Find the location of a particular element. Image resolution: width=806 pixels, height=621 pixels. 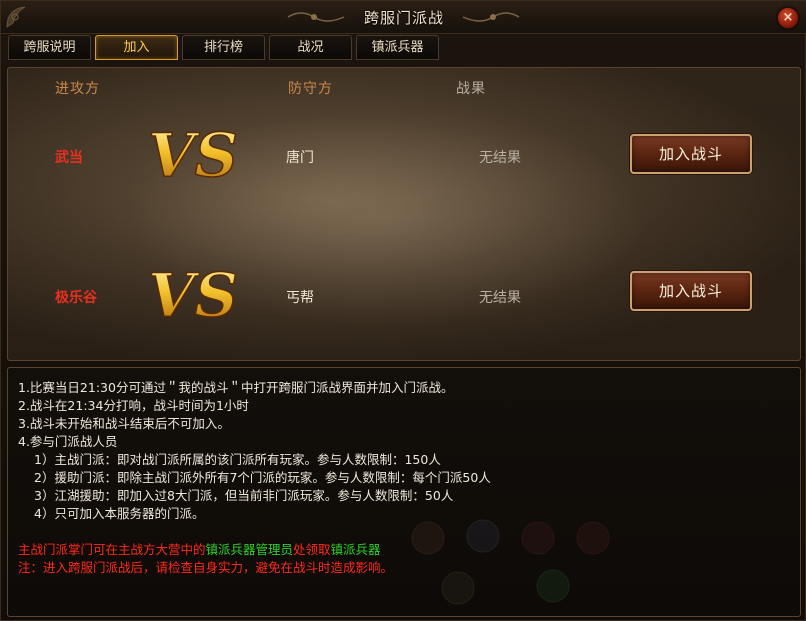

defender-name: 丐帮 is located at coordinates (300, 298).